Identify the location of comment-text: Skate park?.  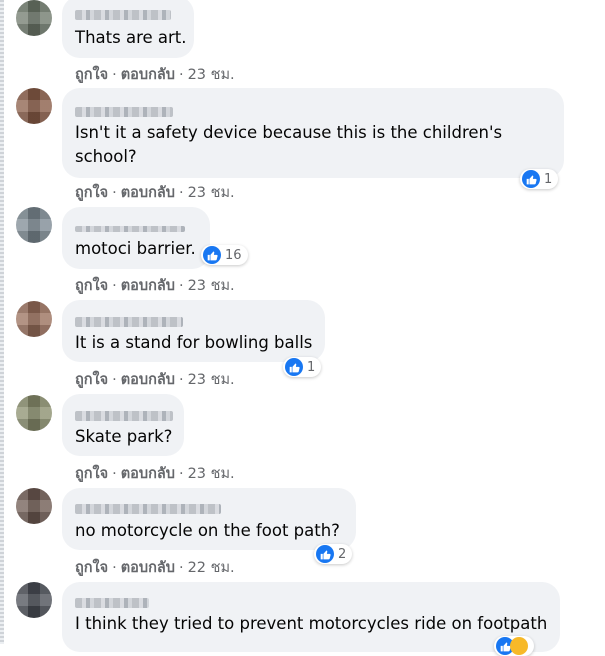
(124, 436).